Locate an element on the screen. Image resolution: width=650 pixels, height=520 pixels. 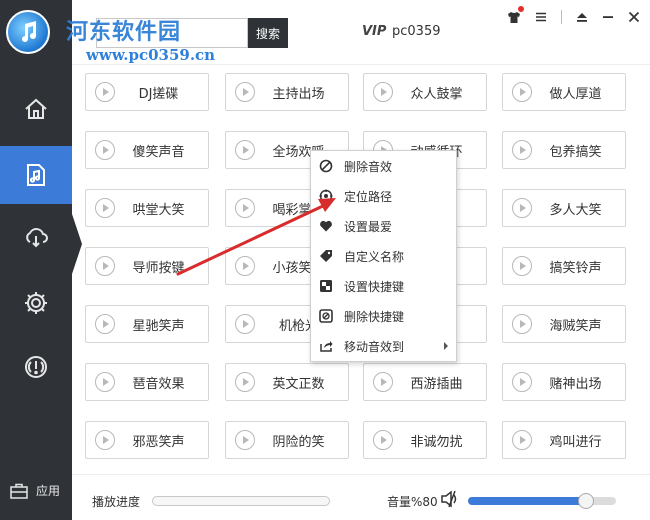
gear-icon is located at coordinates (36, 303).